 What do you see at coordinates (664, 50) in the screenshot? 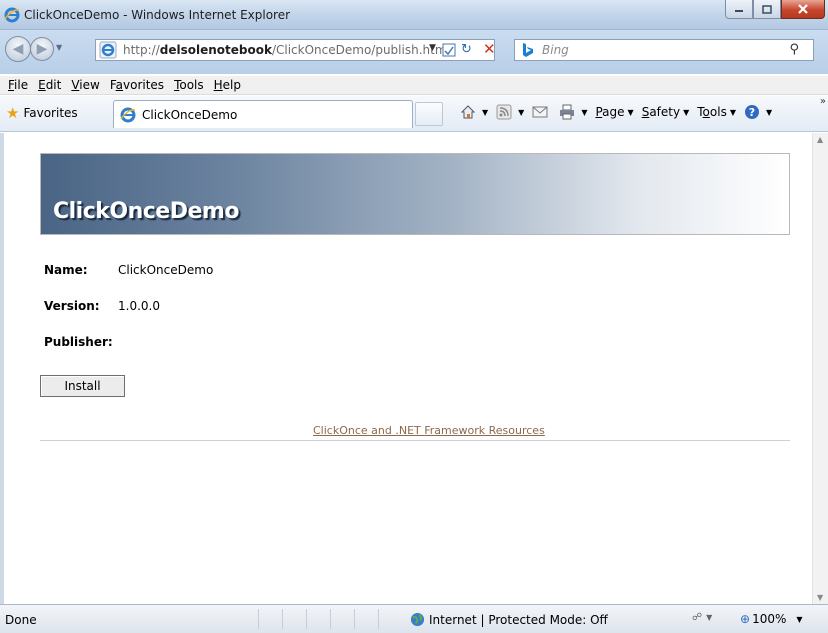
I see `search-box: Bing ⚲` at bounding box center [664, 50].